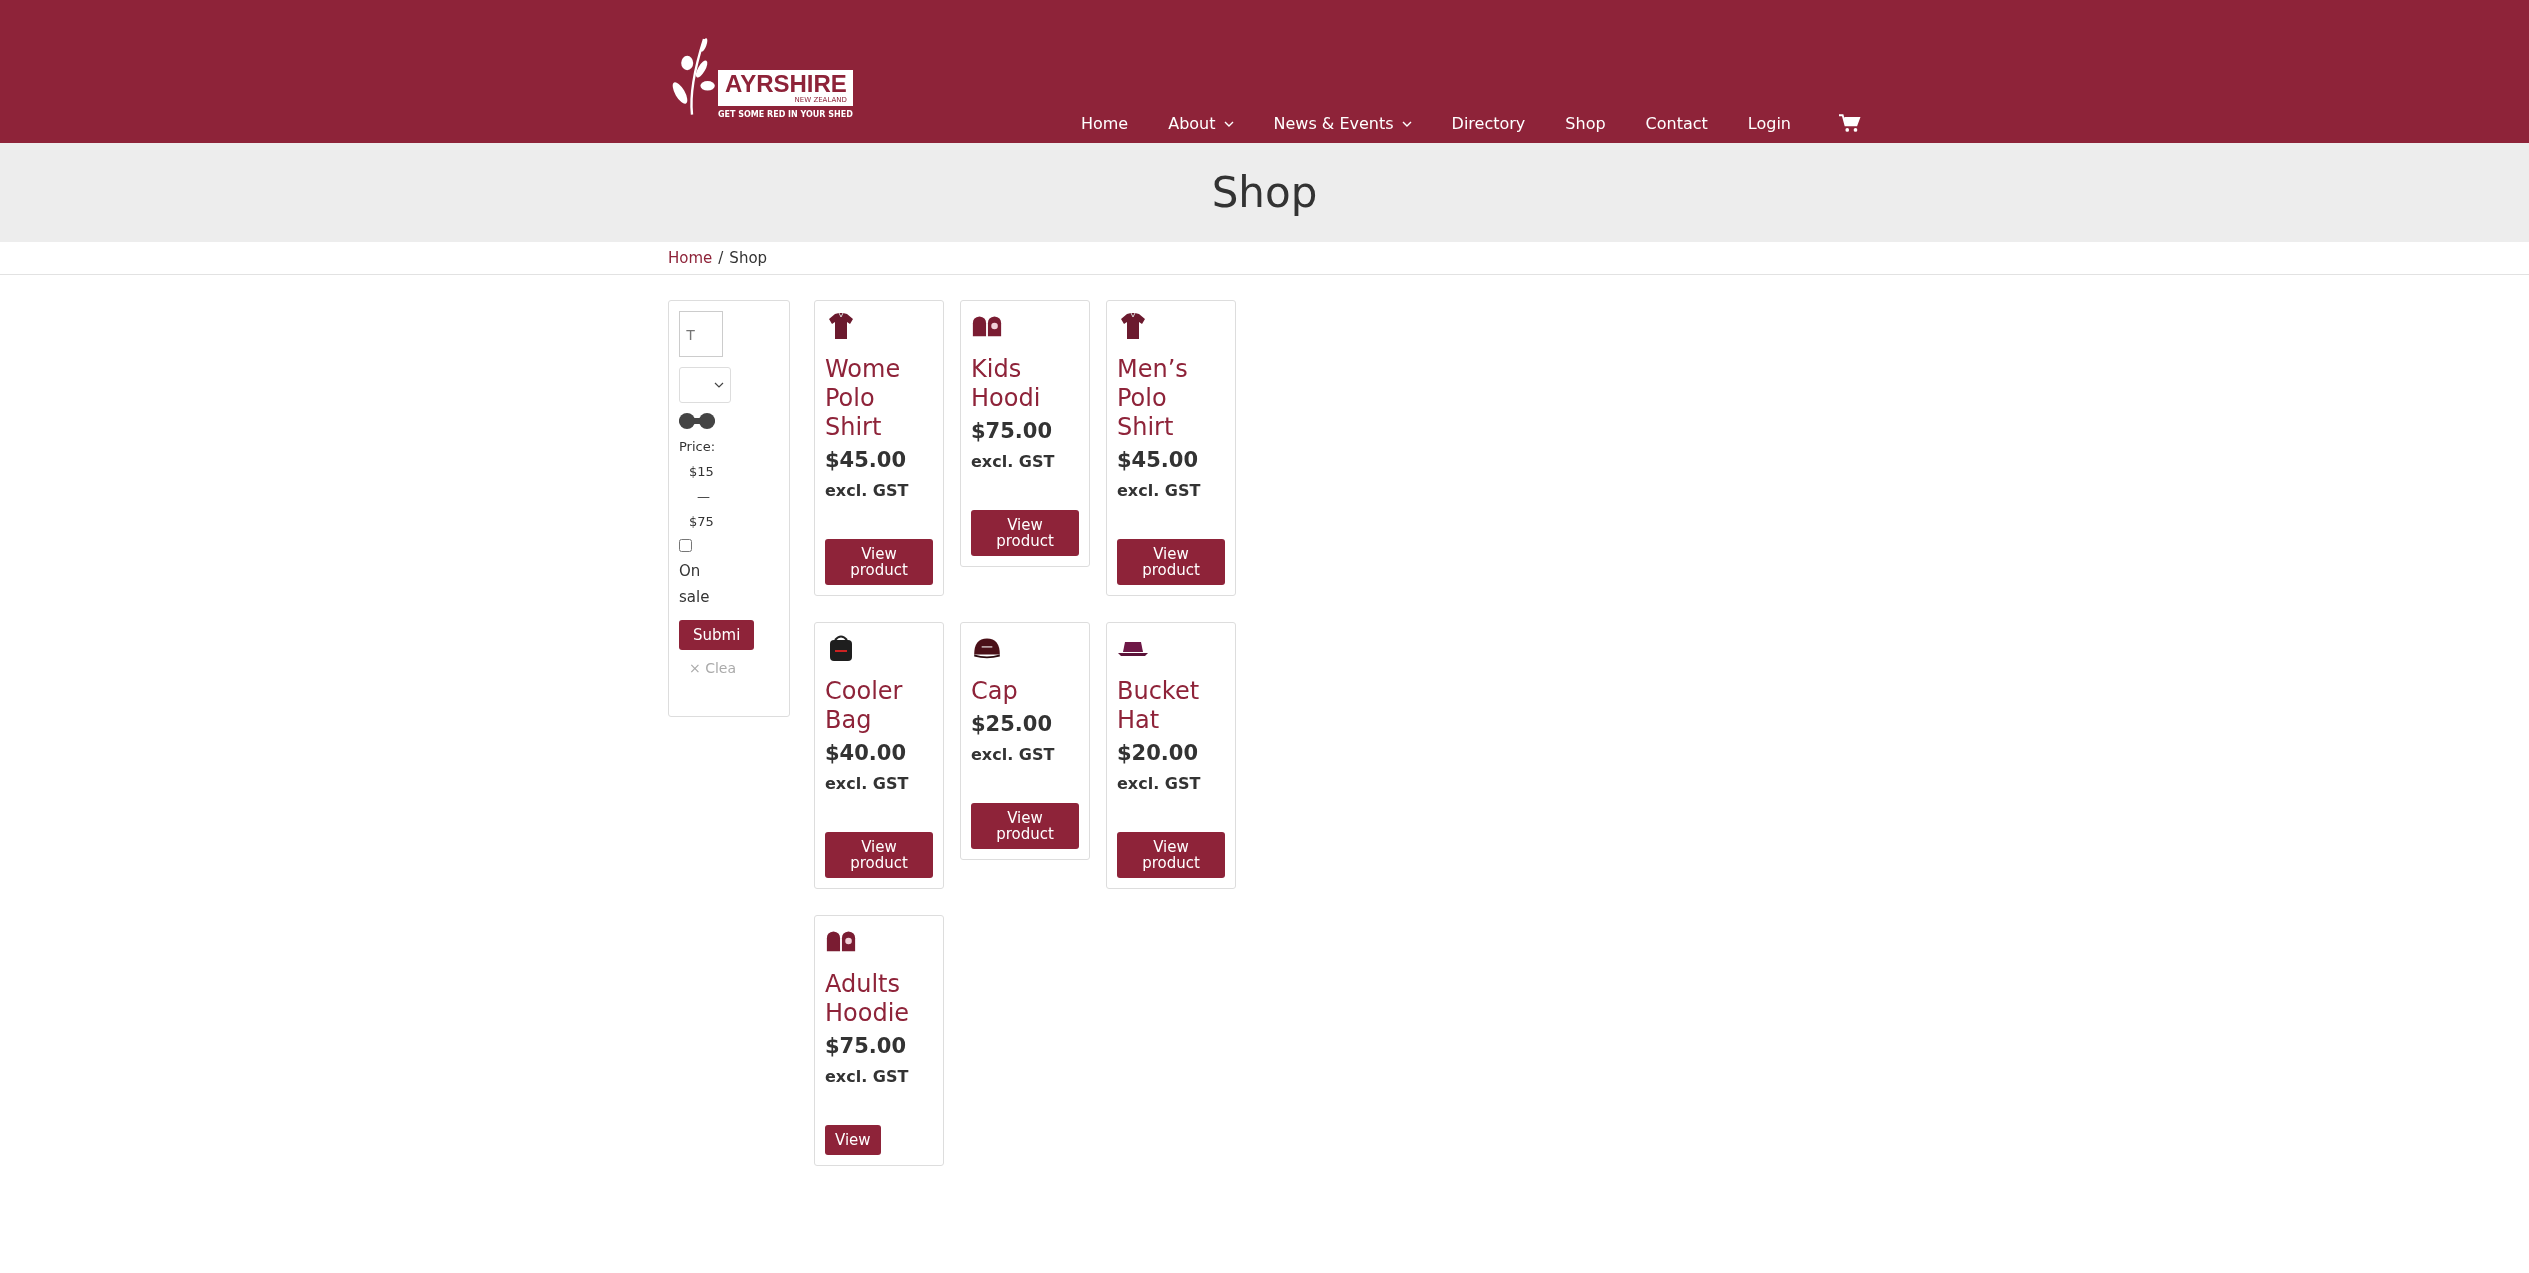  What do you see at coordinates (1201, 123) in the screenshot?
I see `nav-link: About` at bounding box center [1201, 123].